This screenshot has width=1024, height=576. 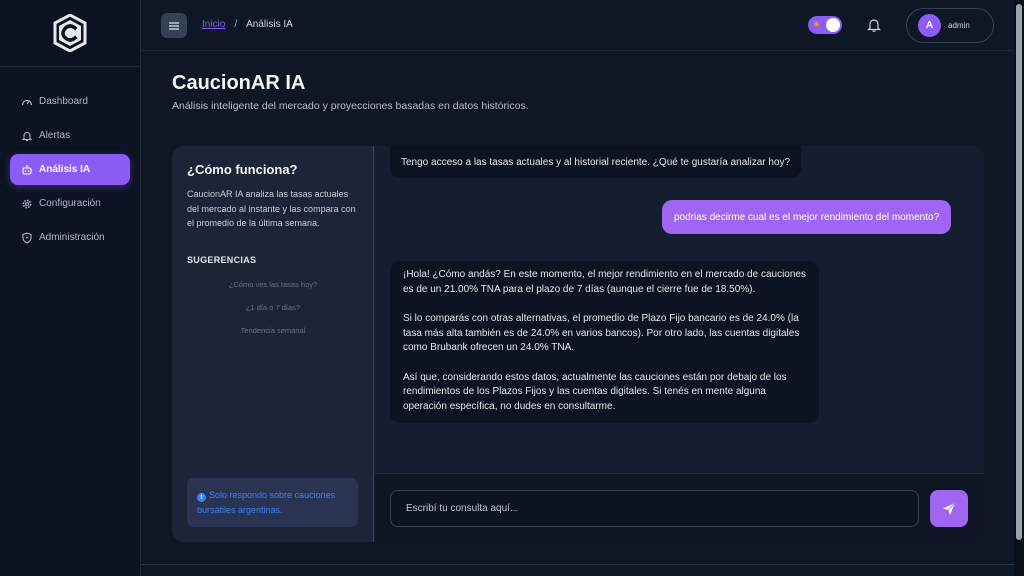 I want to click on logo, so click(x=70, y=33).